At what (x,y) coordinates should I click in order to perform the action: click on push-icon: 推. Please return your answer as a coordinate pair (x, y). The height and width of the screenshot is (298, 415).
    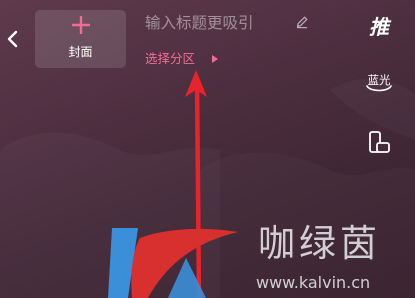
    Looking at the image, I should click on (380, 27).